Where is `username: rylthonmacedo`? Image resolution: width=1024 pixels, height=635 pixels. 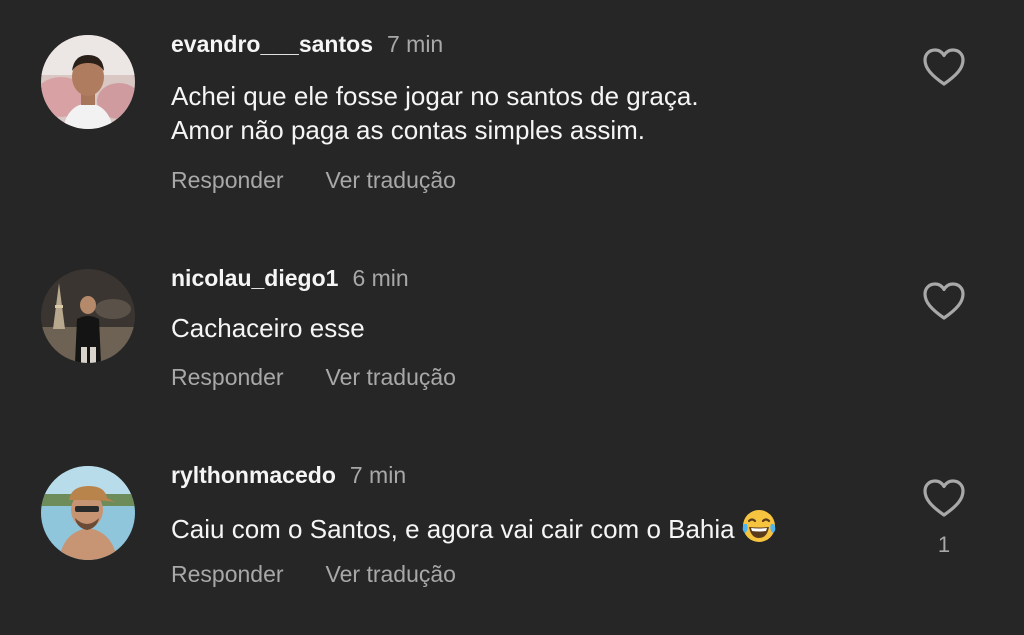
username: rylthonmacedo is located at coordinates (253, 475).